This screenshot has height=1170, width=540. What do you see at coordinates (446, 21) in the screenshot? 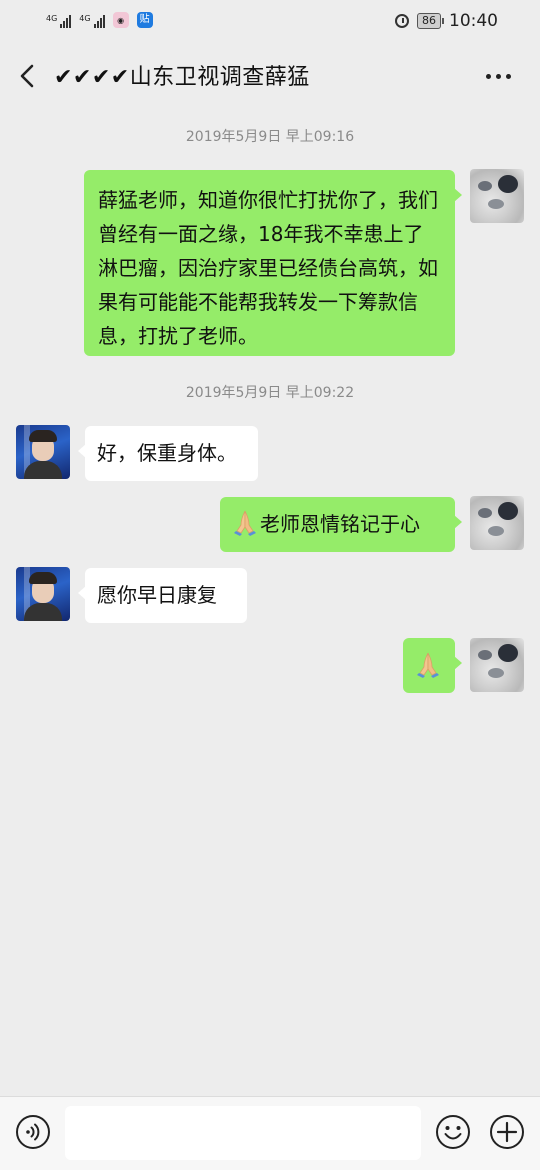
I see `status-right: 86 10:40` at bounding box center [446, 21].